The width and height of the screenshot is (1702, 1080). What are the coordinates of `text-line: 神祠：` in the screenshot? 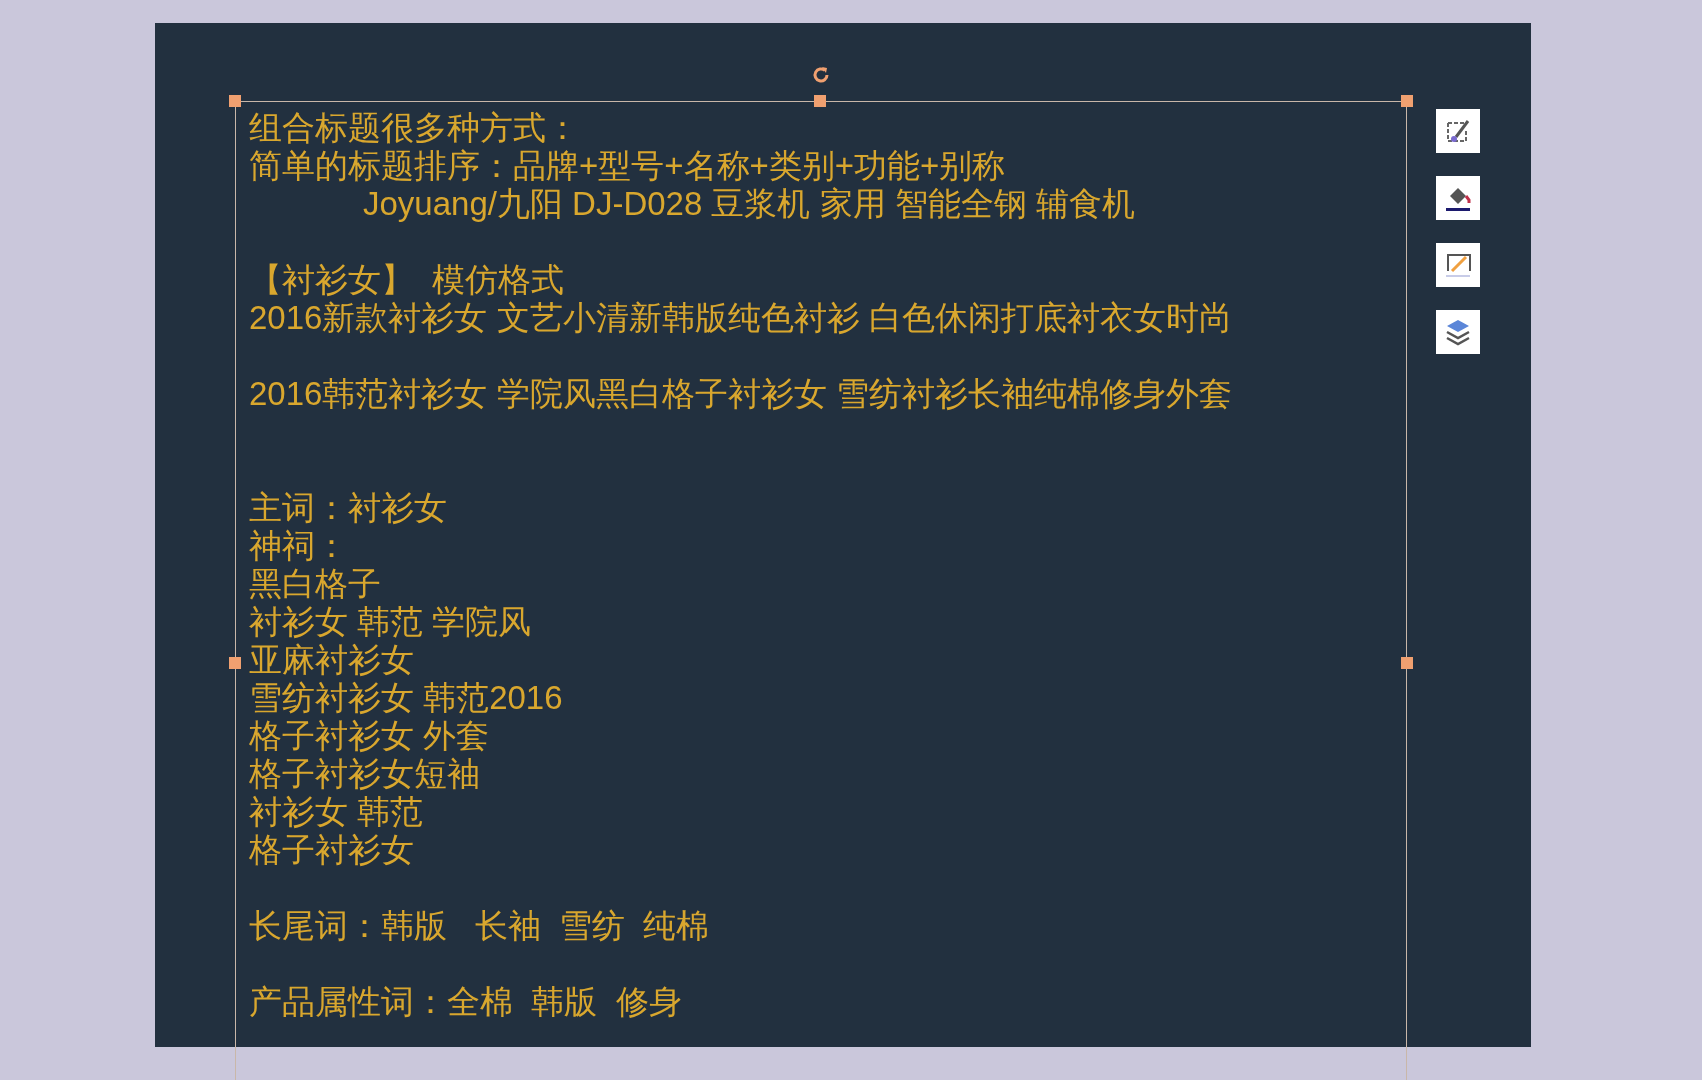 It's located at (298, 546).